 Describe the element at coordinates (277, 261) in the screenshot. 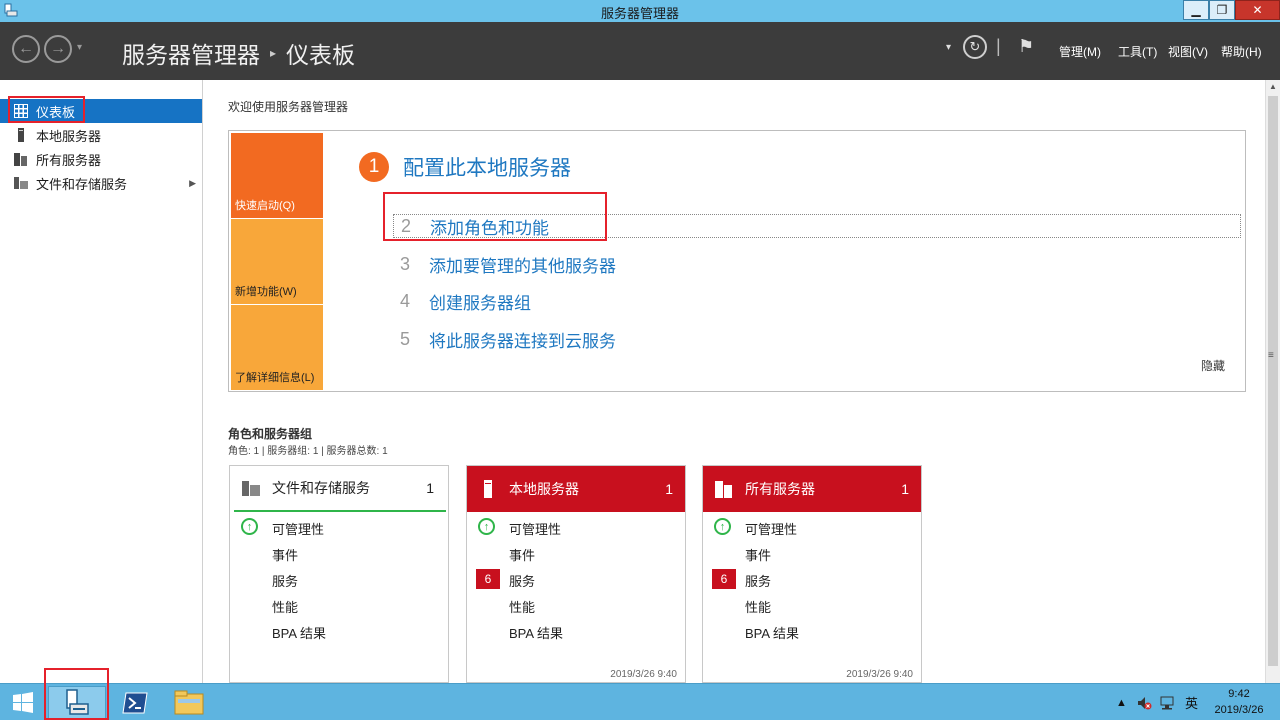

I see `tile-whats-new: 新增功能(W)` at that location.